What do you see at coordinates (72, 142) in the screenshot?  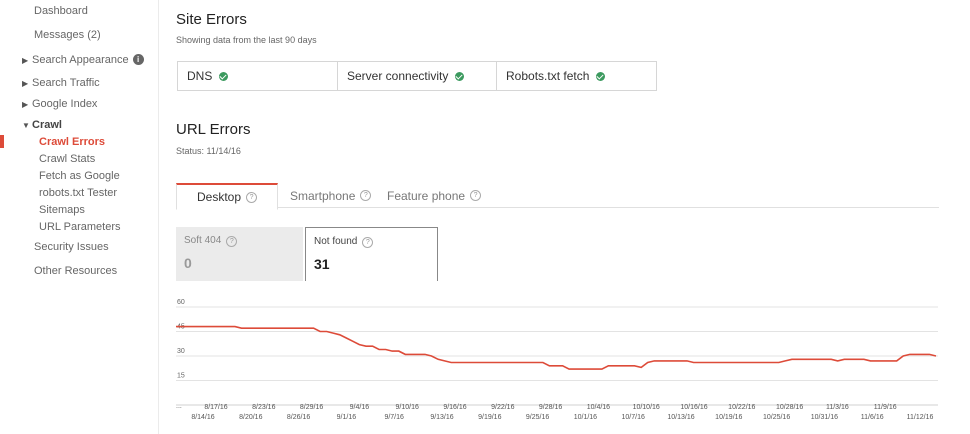 I see `sidebar-item-crawl-errors: Crawl Errors` at bounding box center [72, 142].